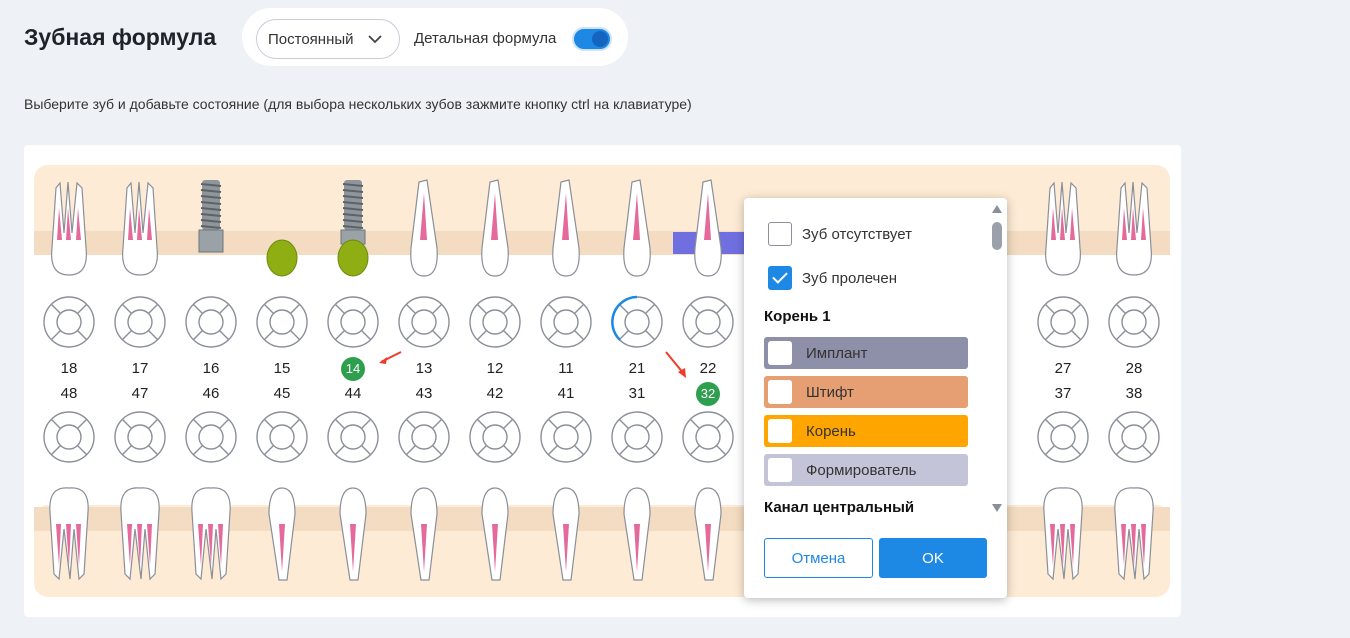 The image size is (1350, 638). What do you see at coordinates (495, 368) in the screenshot?
I see `tooth-number-12: 12` at bounding box center [495, 368].